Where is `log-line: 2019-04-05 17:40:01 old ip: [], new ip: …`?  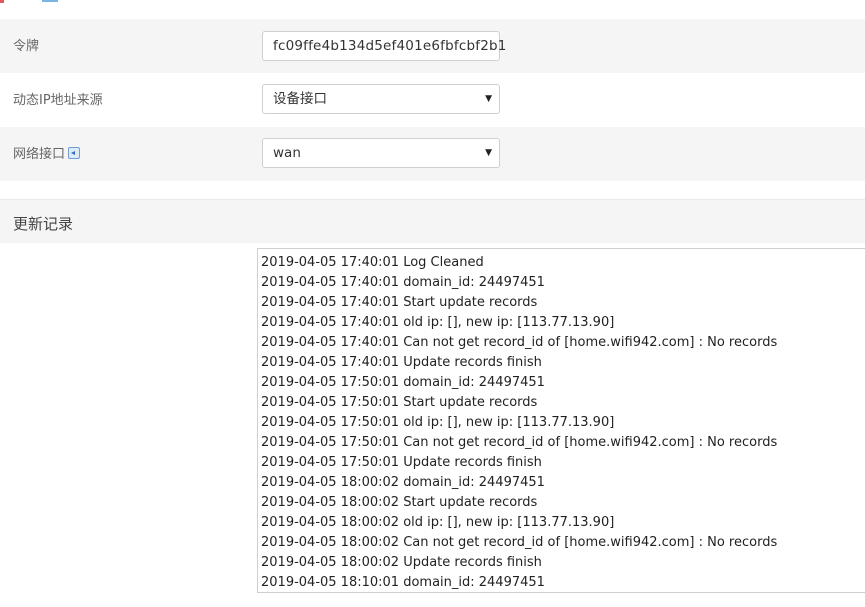
log-line: 2019-04-05 17:40:01 old ip: [], new ip: … is located at coordinates (438, 322).